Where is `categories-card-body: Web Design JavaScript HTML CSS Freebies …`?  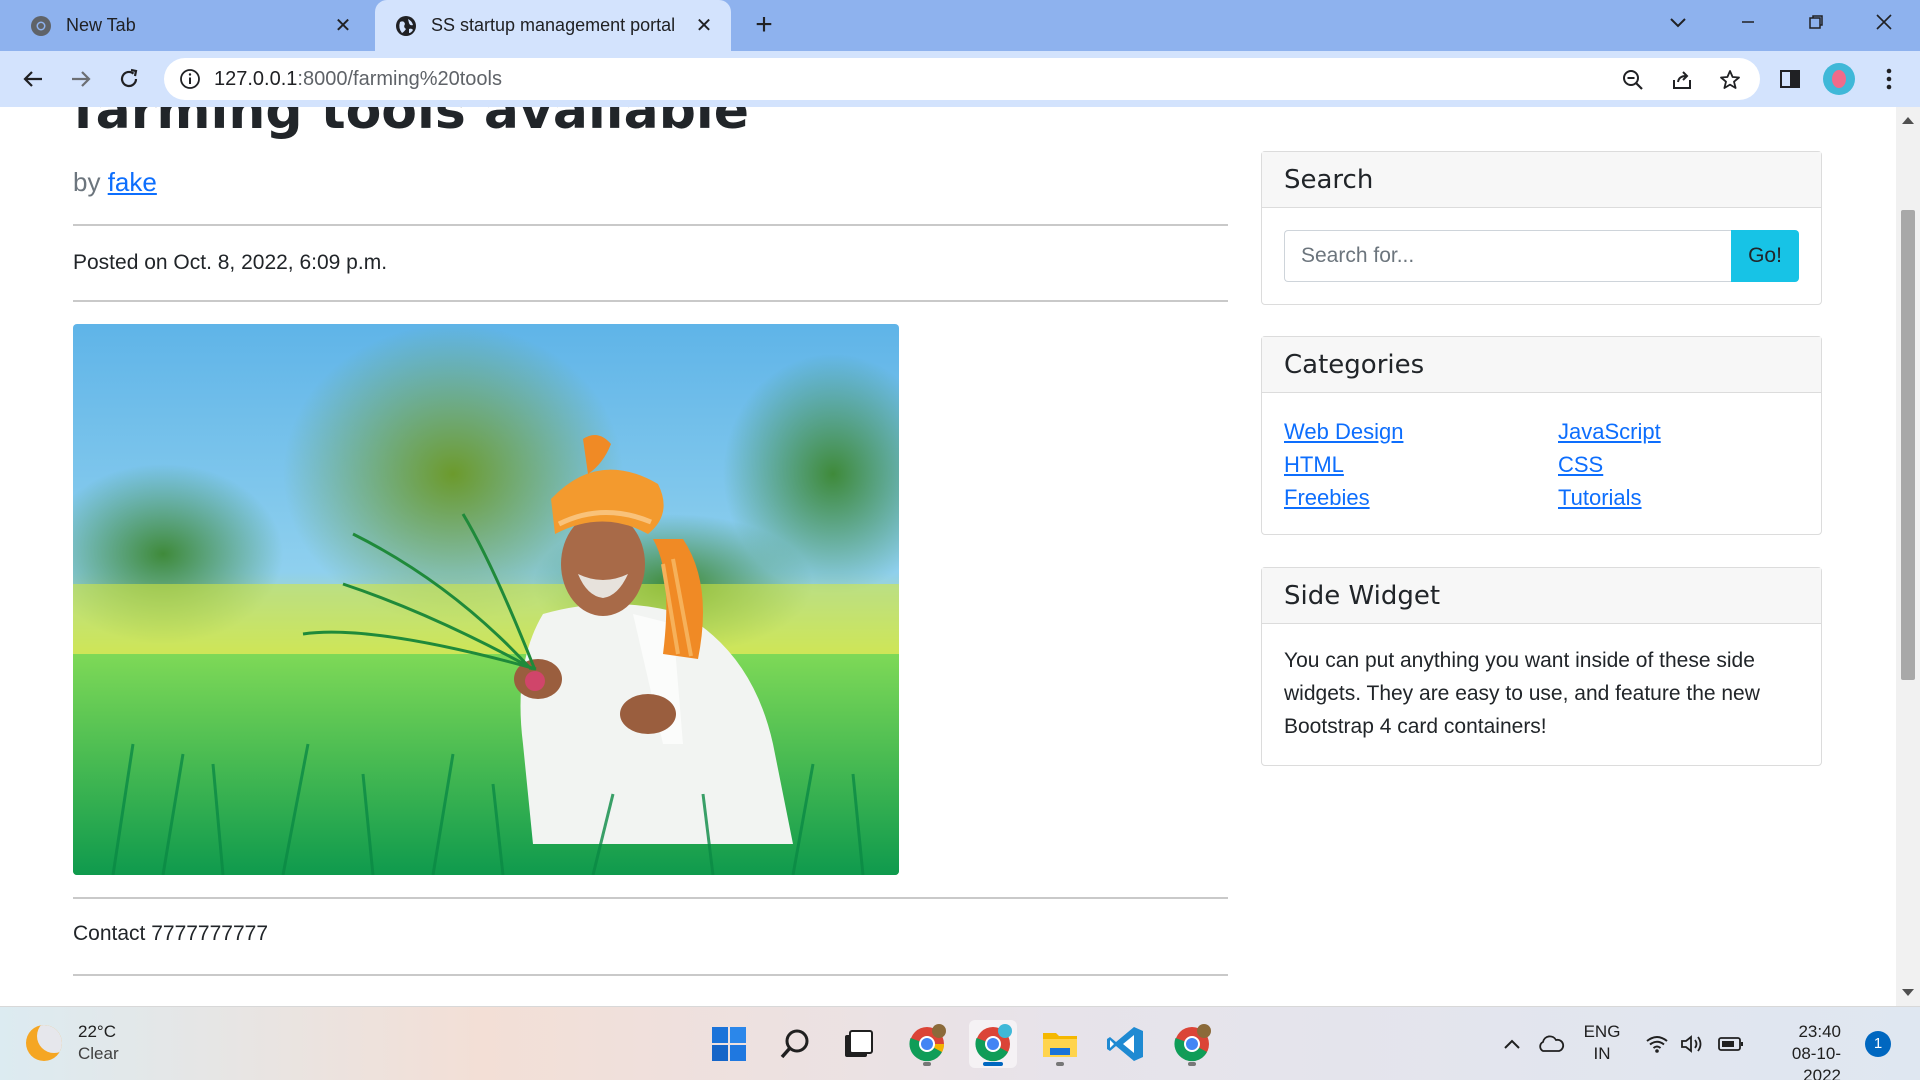 categories-card-body: Web Design JavaScript HTML CSS Freebies … is located at coordinates (1541, 463).